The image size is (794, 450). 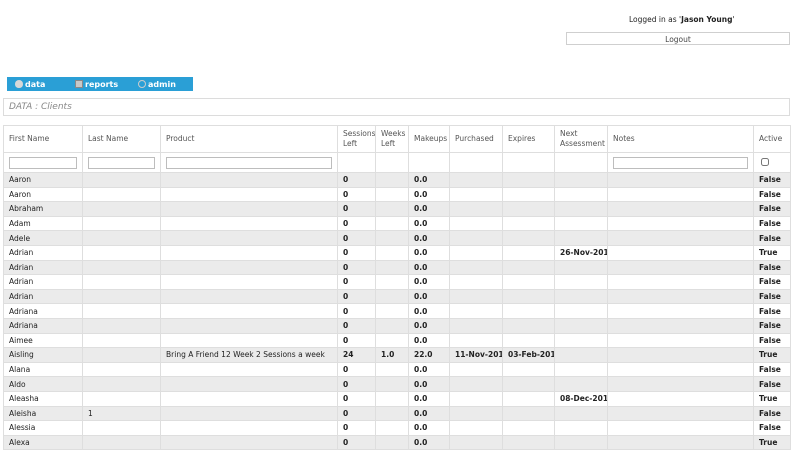 What do you see at coordinates (680, 139) in the screenshot?
I see `column-header-notes: Notes` at bounding box center [680, 139].